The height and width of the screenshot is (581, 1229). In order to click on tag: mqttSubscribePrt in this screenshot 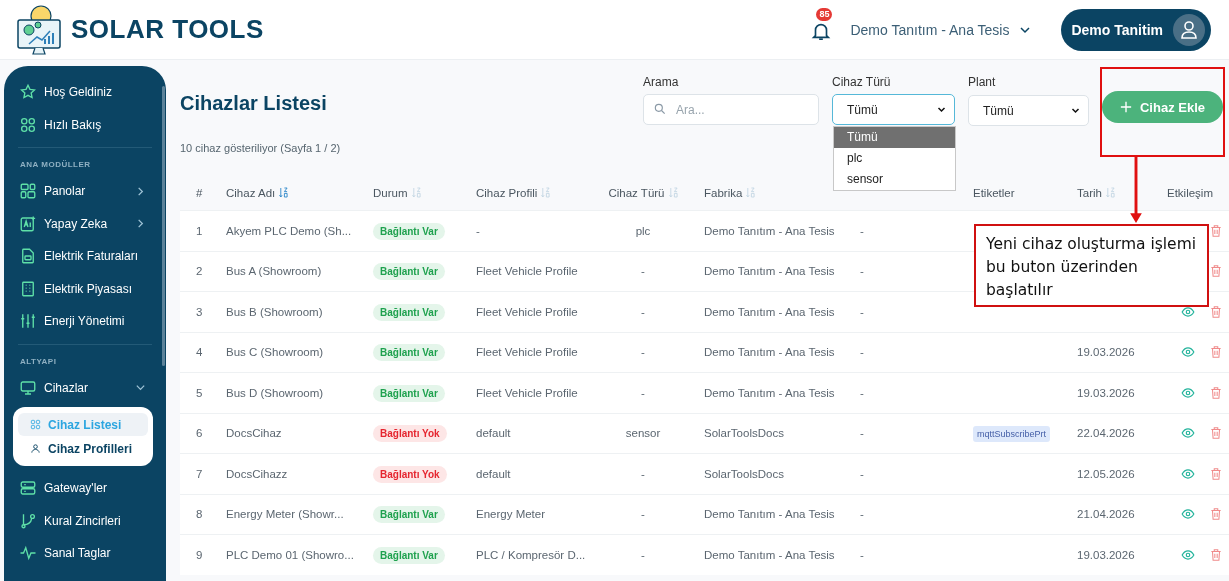, I will do `click(1012, 434)`.